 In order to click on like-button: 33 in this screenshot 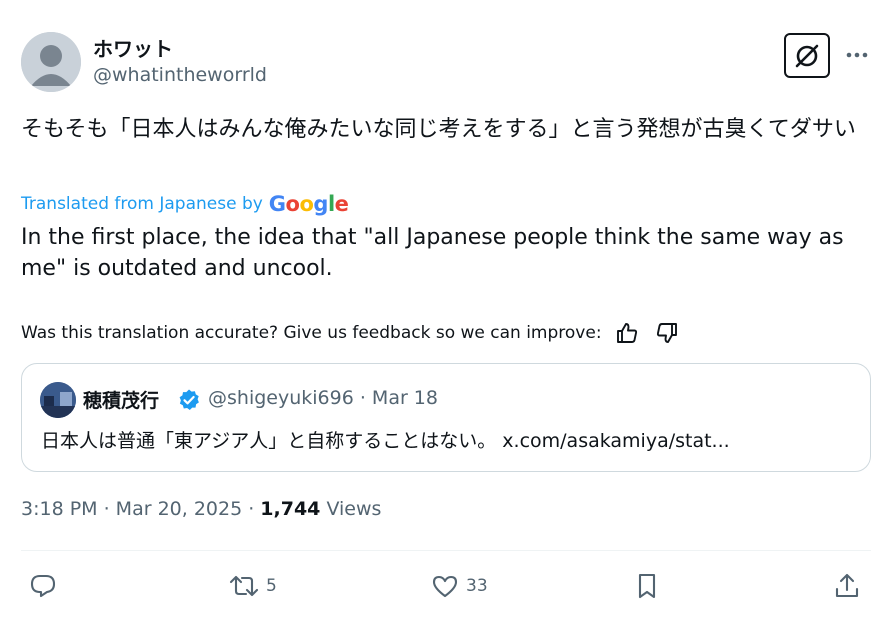, I will do `click(459, 586)`.